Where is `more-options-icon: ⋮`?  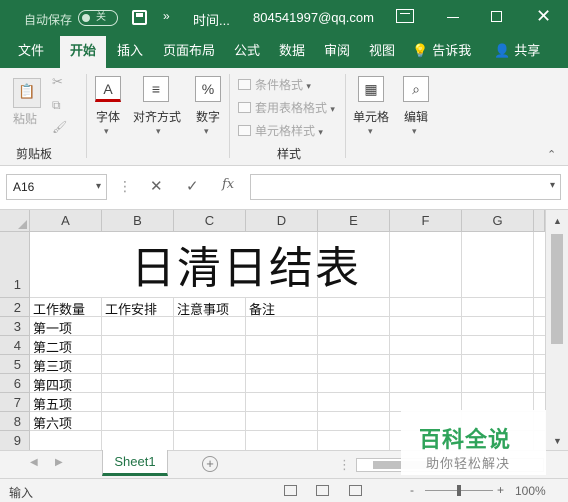 more-options-icon: ⋮ is located at coordinates (125, 186).